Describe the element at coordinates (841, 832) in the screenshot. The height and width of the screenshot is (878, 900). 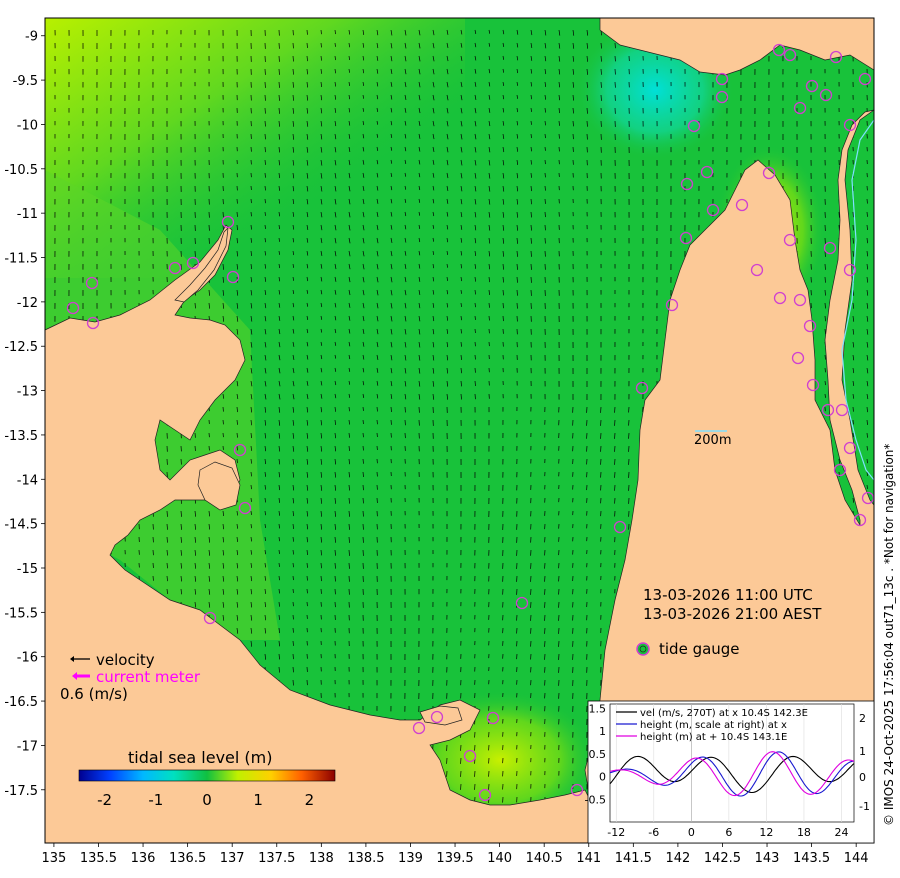
I see `inset-x-tick-label: 24` at that location.